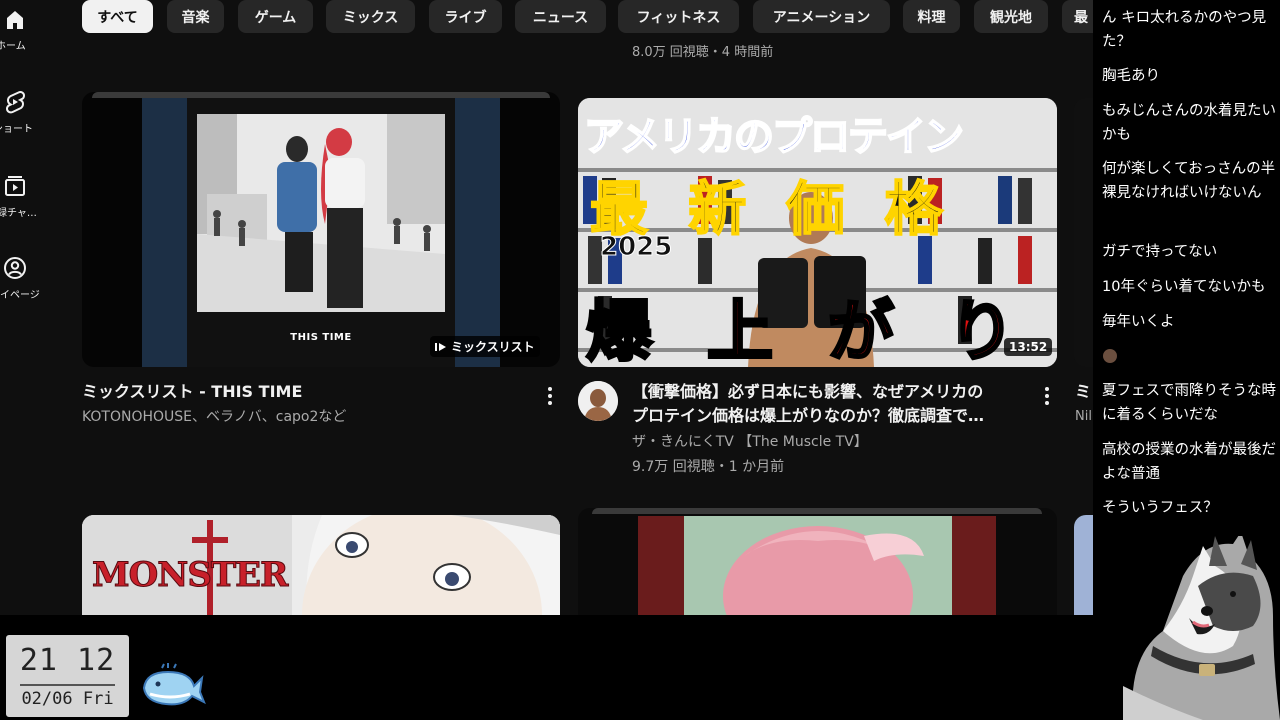  What do you see at coordinates (774, 137) in the screenshot?
I see `thumbnail-headline: アメリカのプロテイン` at bounding box center [774, 137].